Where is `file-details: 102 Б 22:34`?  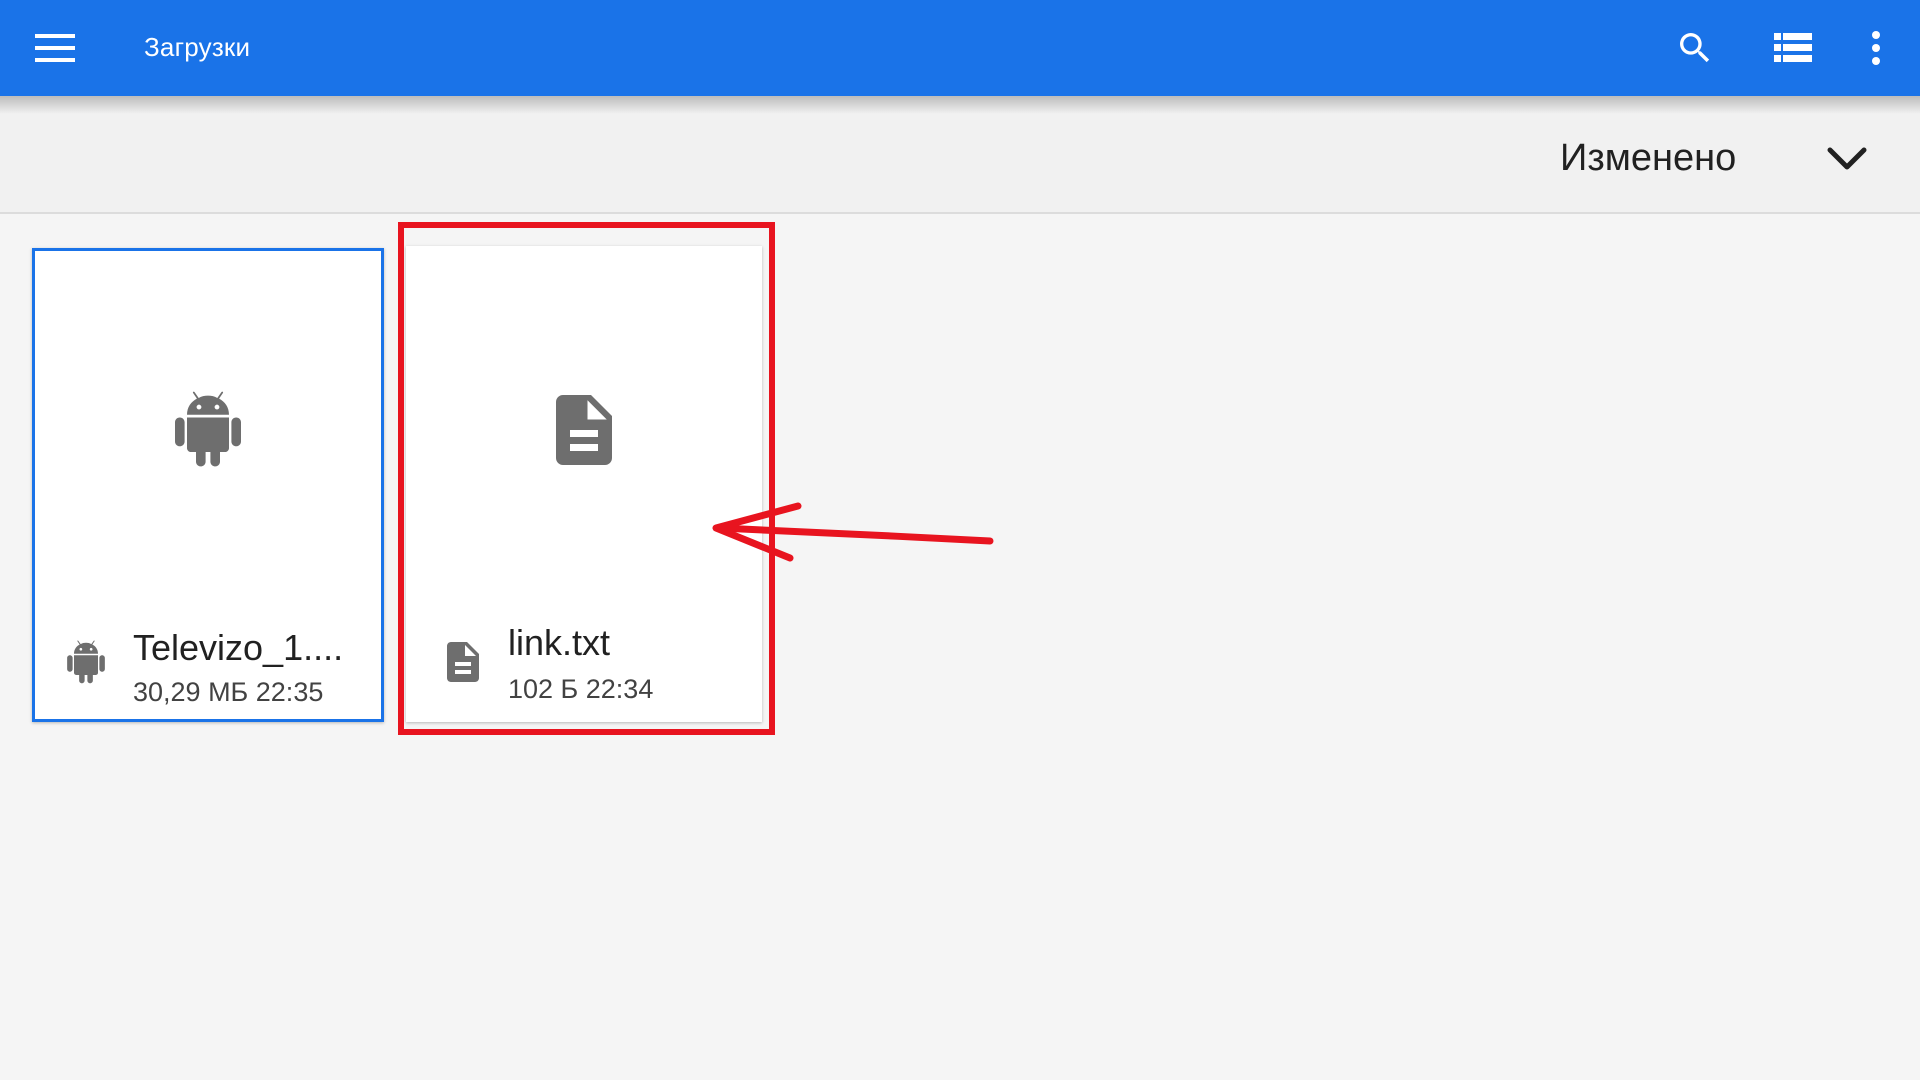
file-details: 102 Б 22:34 is located at coordinates (581, 689).